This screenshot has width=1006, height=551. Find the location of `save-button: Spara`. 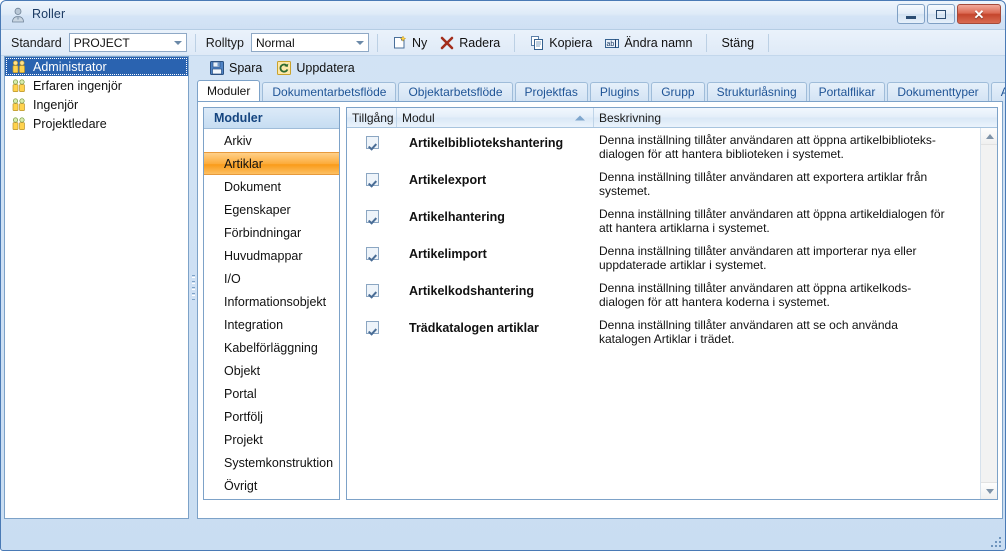

save-button: Spara is located at coordinates (235, 68).